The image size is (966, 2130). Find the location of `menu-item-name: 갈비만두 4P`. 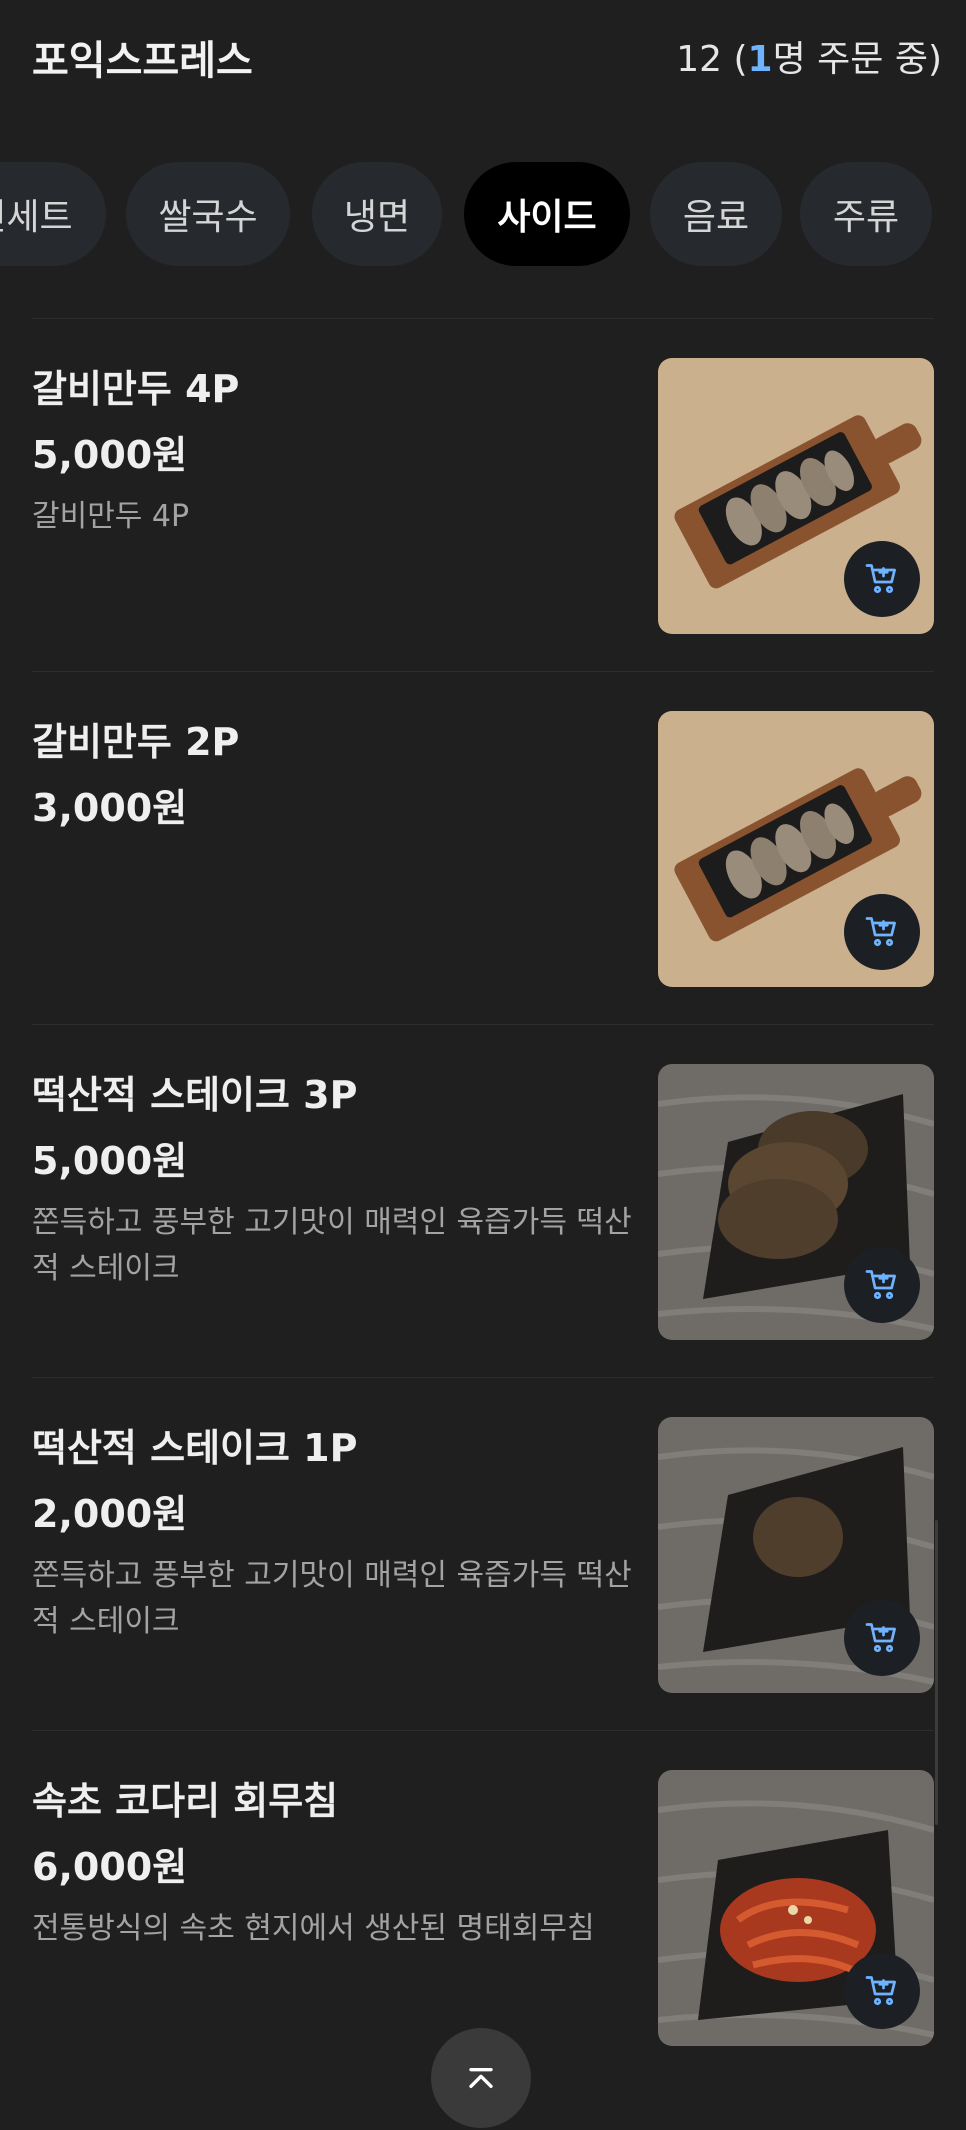

menu-item-name: 갈비만두 4P is located at coordinates (136, 389).